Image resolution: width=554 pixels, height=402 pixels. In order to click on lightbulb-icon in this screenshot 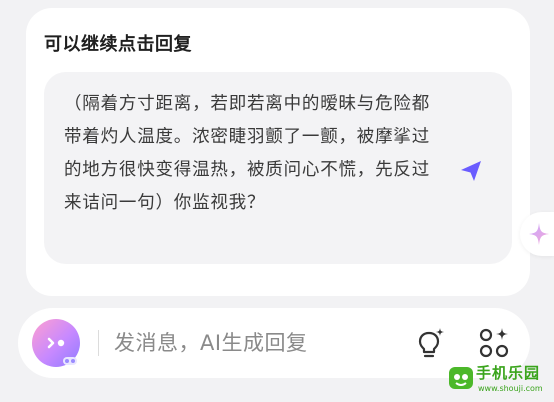, I will do `click(430, 343)`.